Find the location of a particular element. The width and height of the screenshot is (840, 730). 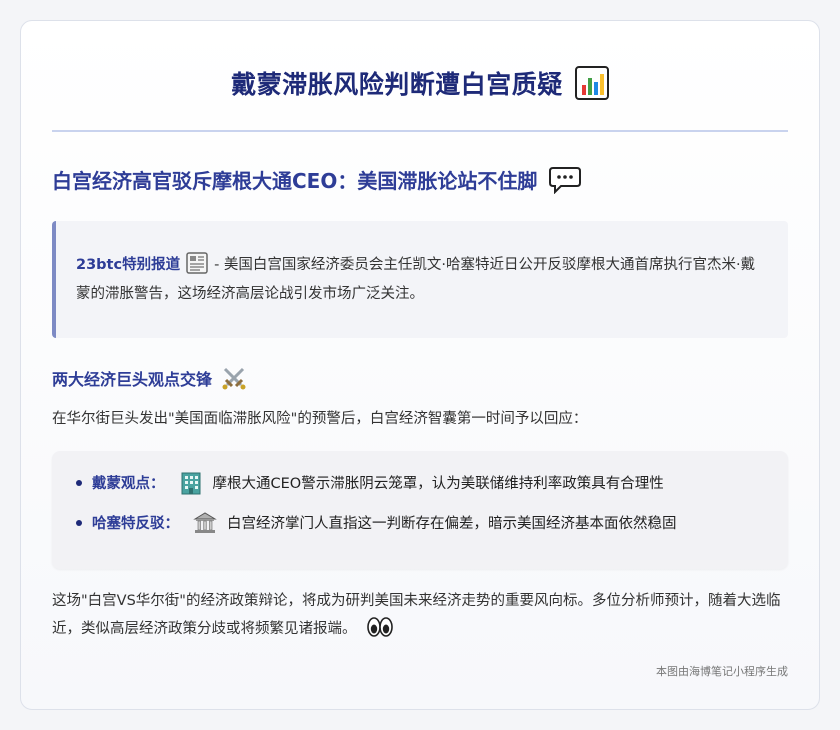

title-row: 戴蒙滞胀风险判断遭白宫质疑 is located at coordinates (420, 76).